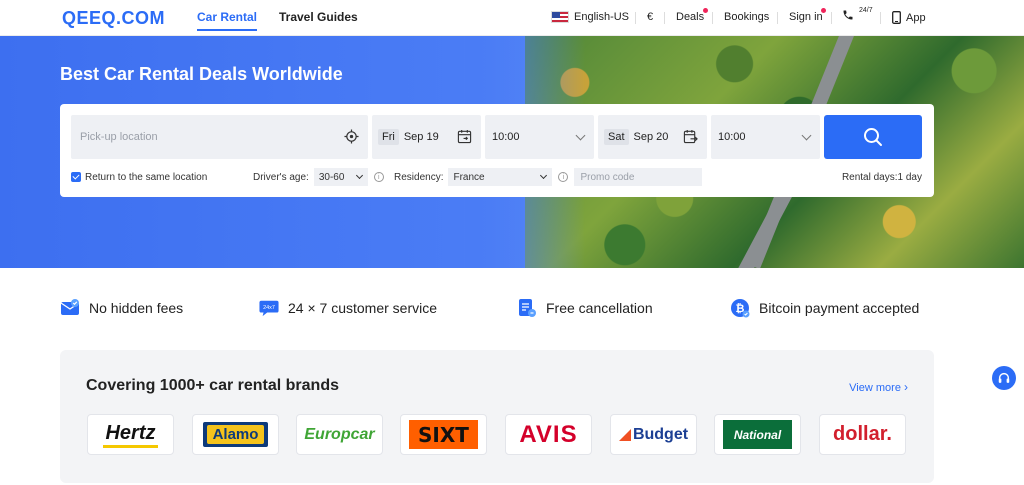 Image resolution: width=1024 pixels, height=485 pixels. What do you see at coordinates (896, 17) in the screenshot?
I see `mobile-phone-icon` at bounding box center [896, 17].